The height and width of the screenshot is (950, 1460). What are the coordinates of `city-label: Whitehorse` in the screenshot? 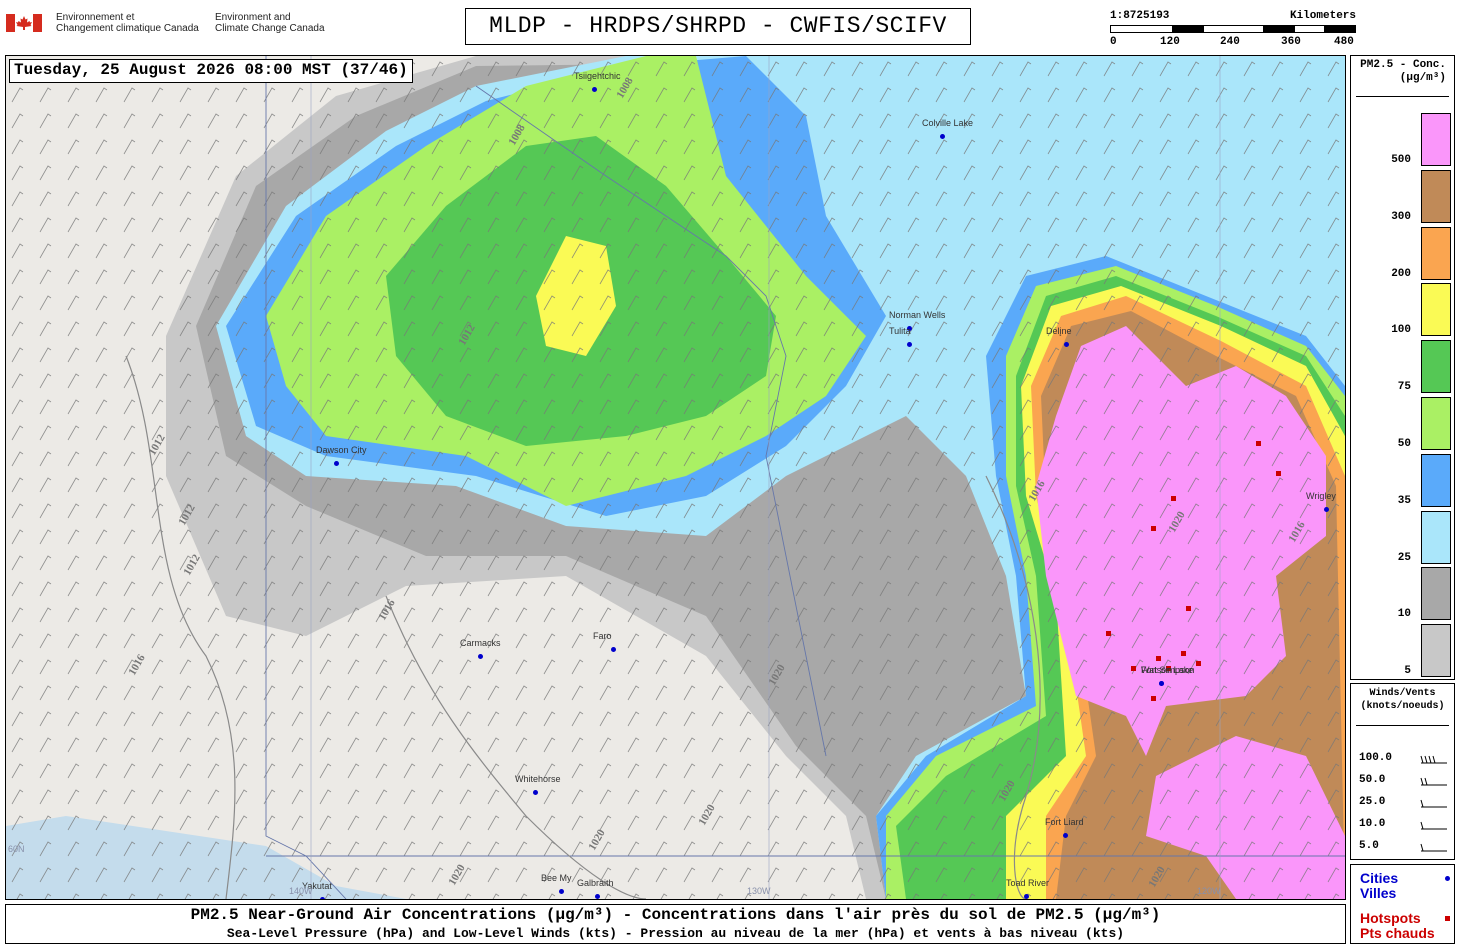 It's located at (538, 779).